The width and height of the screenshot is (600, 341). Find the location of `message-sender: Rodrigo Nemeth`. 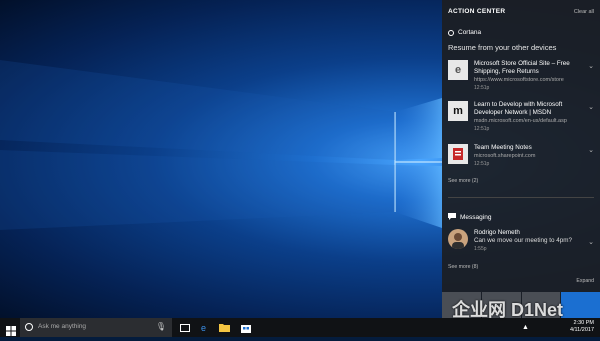

message-sender: Rodrigo Nemeth is located at coordinates (497, 232).